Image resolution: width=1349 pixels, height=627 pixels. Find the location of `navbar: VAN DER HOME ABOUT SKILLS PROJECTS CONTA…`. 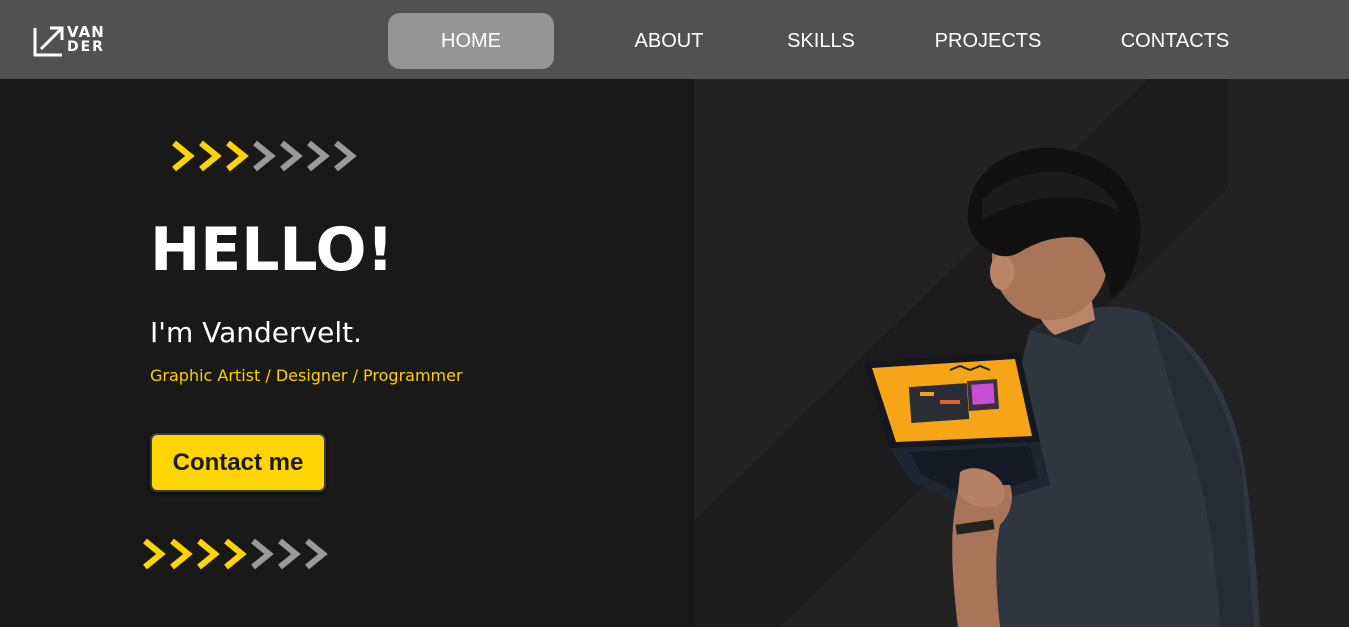

navbar: VAN DER HOME ABOUT SKILLS PROJECTS CONTA… is located at coordinates (674, 39).